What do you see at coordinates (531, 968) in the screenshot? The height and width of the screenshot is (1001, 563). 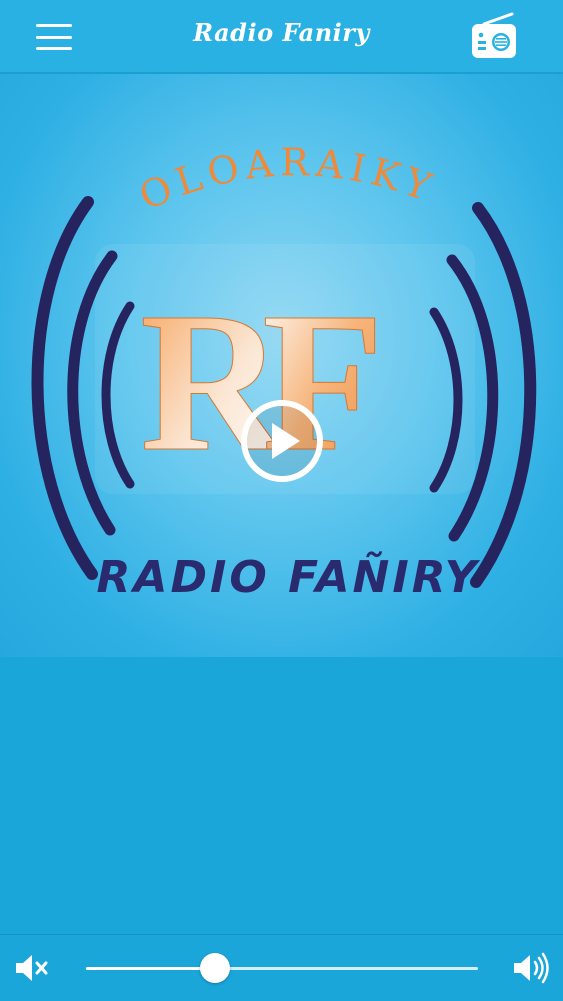 I see `volume-icon` at bounding box center [531, 968].